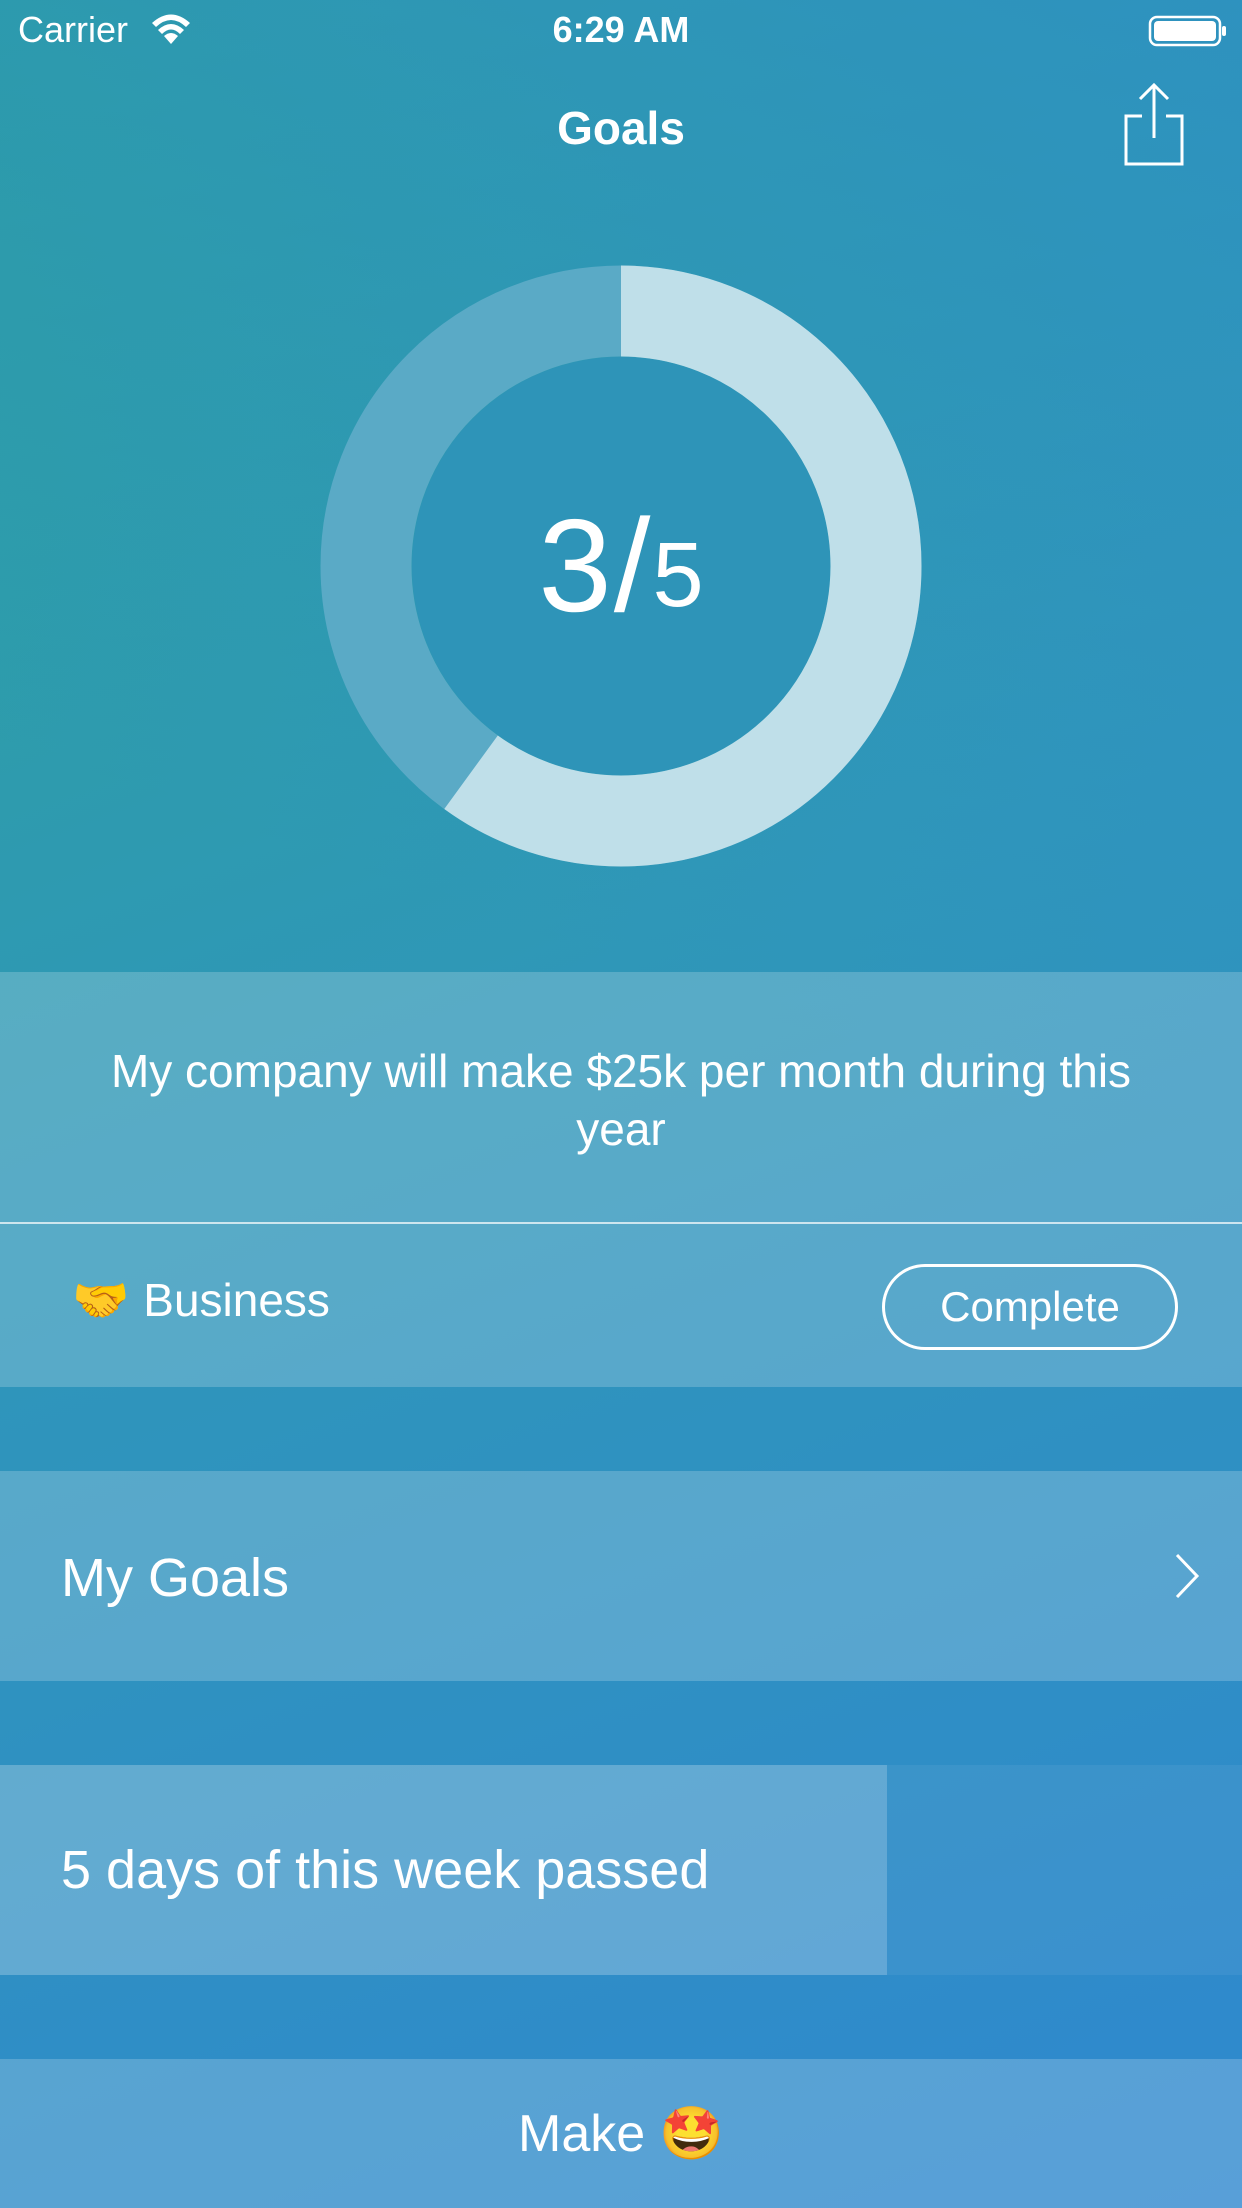  Describe the element at coordinates (582, 2133) in the screenshot. I see `make-label: Make` at that location.